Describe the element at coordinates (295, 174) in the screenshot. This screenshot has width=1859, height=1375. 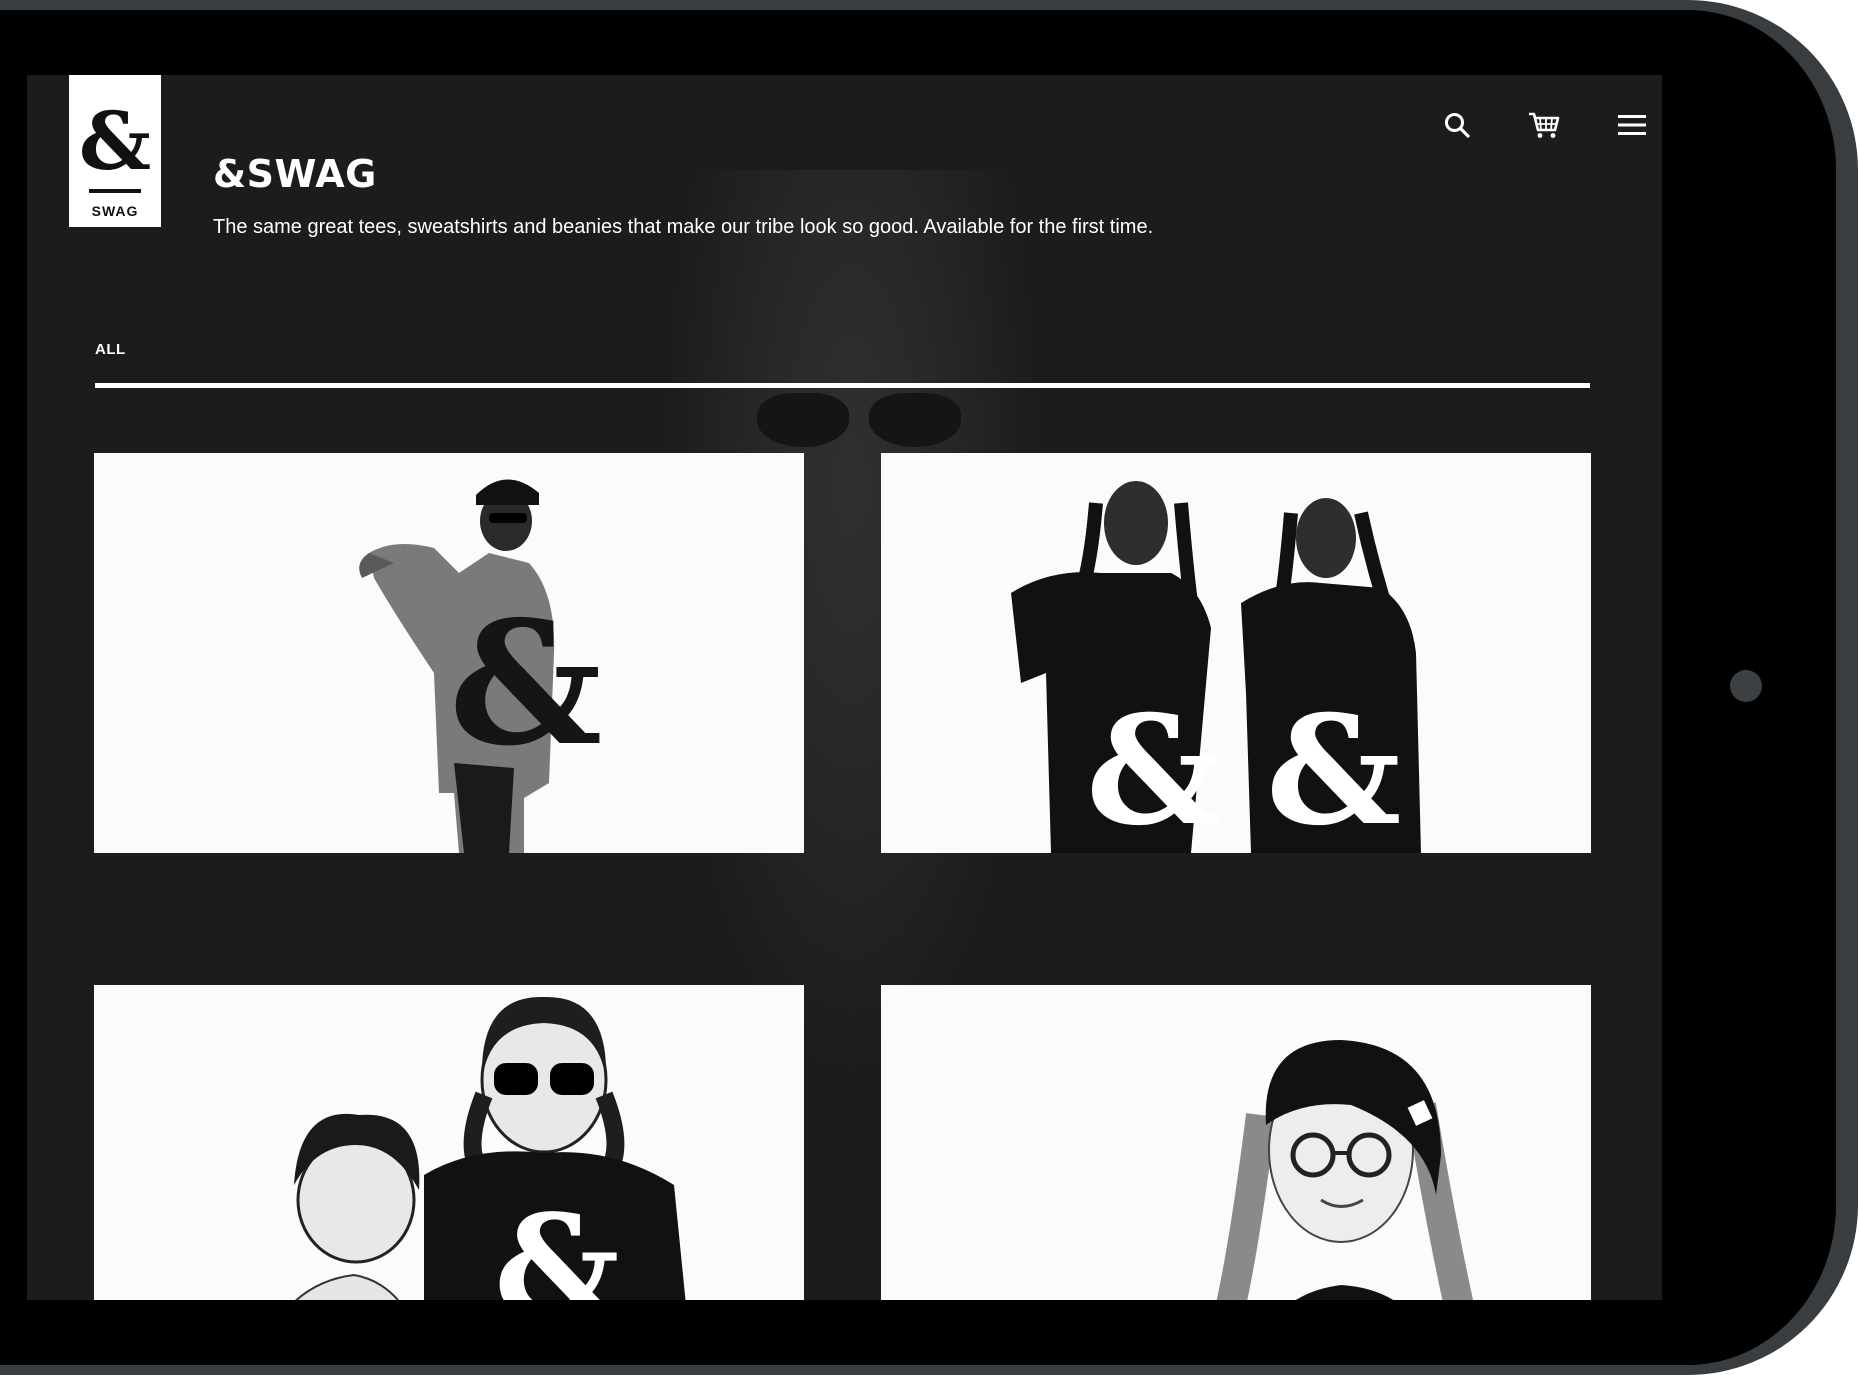
I see `page-title: &SWAG` at that location.